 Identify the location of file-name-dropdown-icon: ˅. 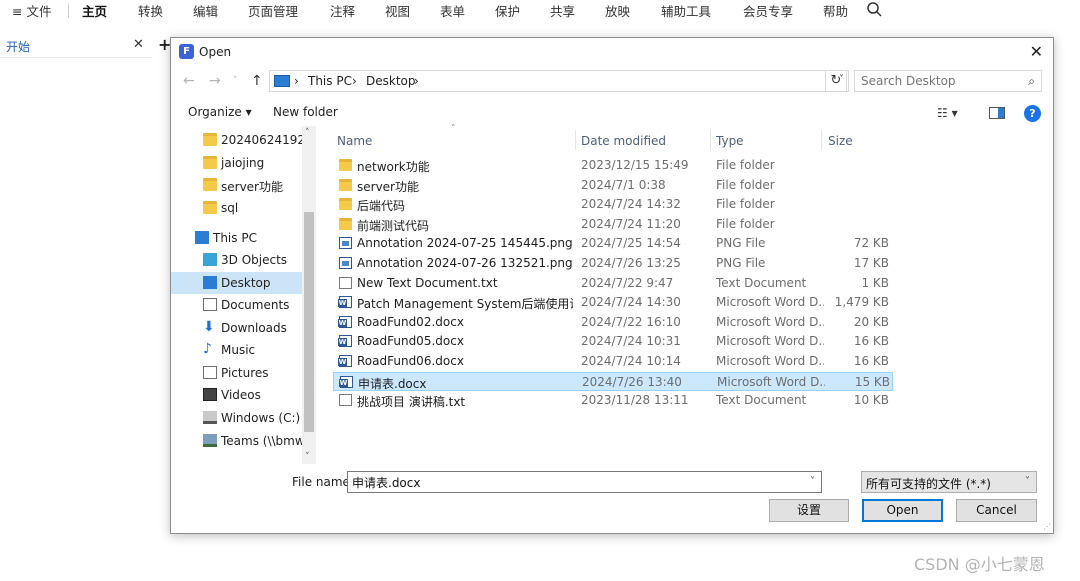
(812, 481).